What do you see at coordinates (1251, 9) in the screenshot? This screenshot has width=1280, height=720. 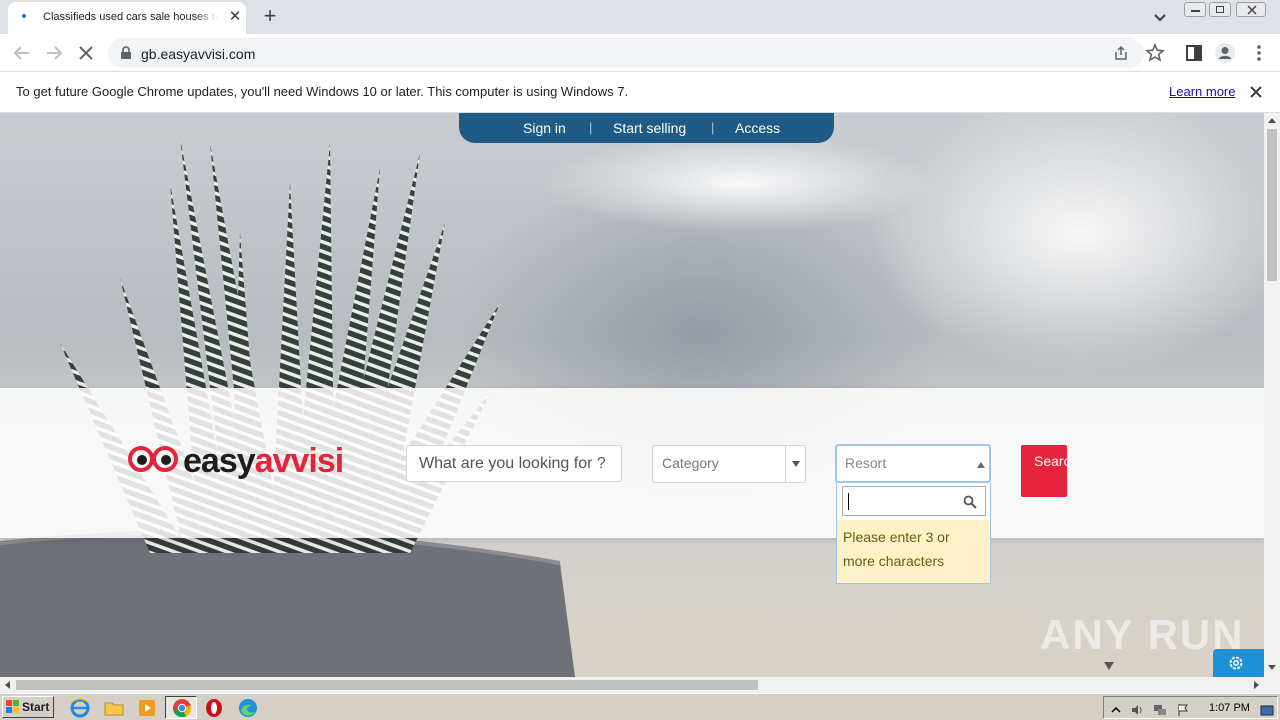 I see `window-close-button` at bounding box center [1251, 9].